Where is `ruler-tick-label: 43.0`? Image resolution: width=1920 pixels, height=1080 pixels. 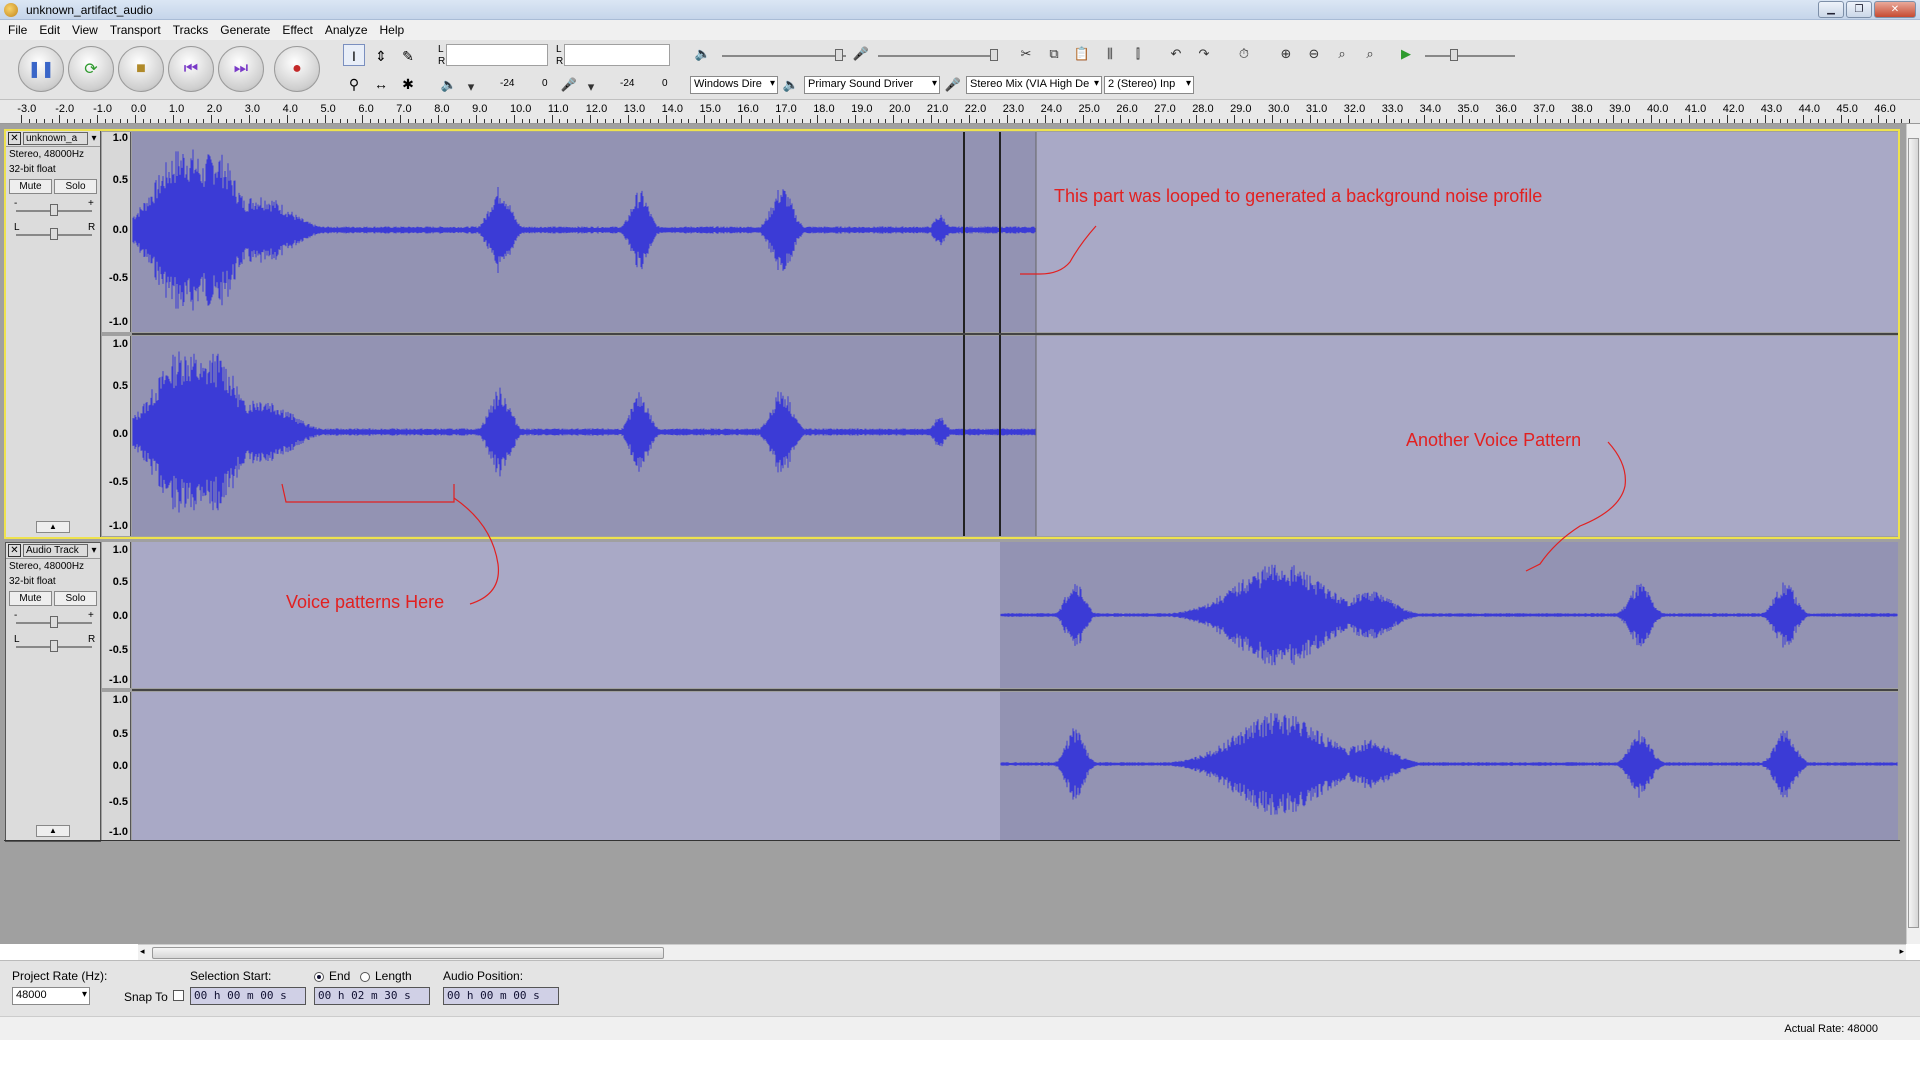 ruler-tick-label: 43.0 is located at coordinates (1771, 109).